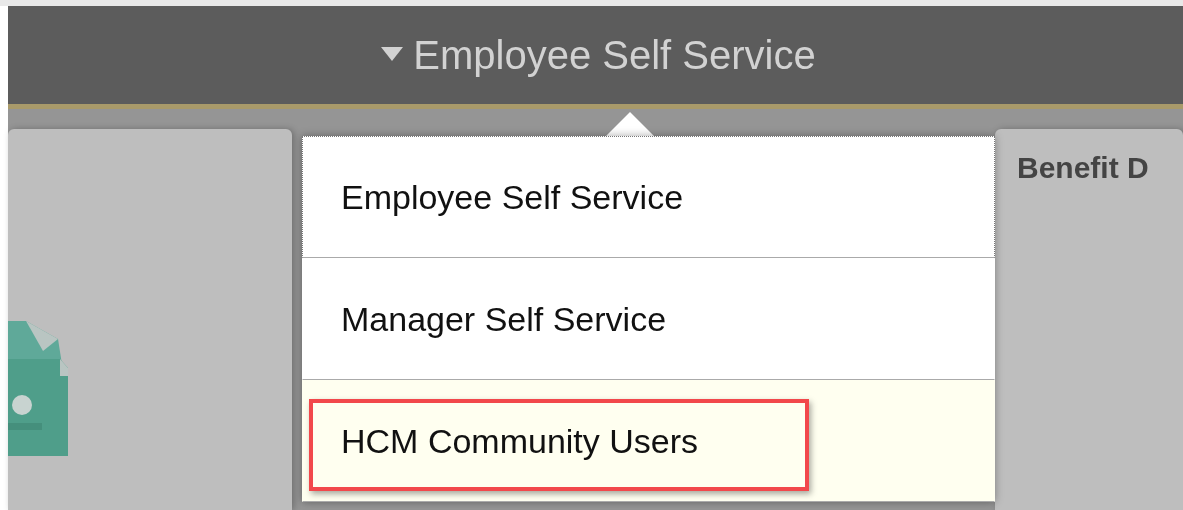 Image resolution: width=1183 pixels, height=510 pixels. Describe the element at coordinates (1083, 167) in the screenshot. I see `tile-title: Benefit D` at that location.